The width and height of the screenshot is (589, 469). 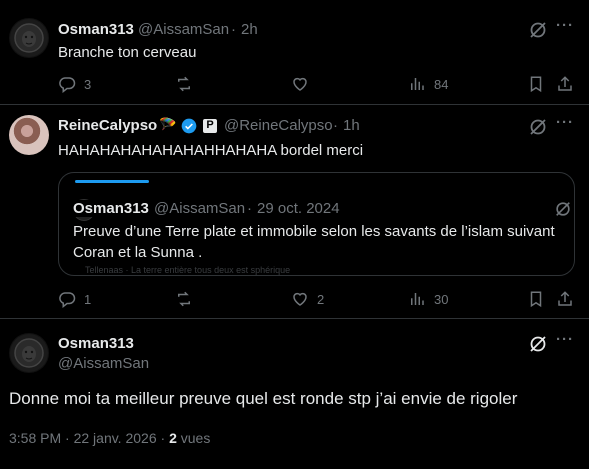 I want to click on views-count: 2, so click(x=173, y=438).